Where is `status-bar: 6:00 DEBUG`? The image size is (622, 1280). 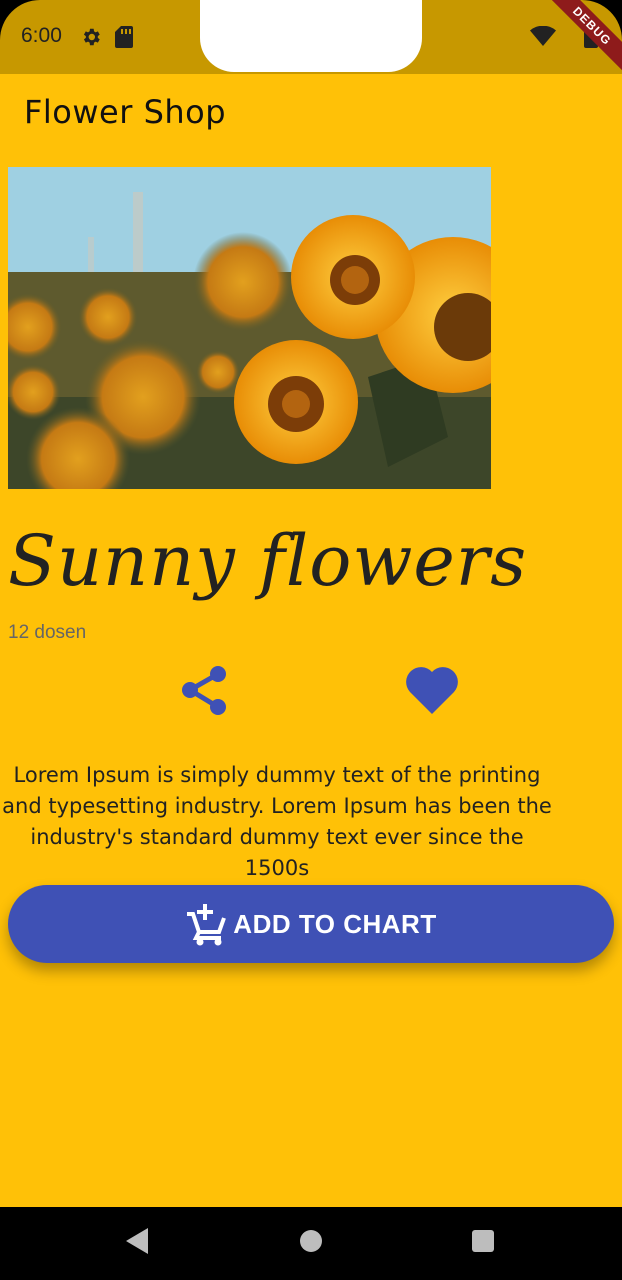
status-bar: 6:00 DEBUG is located at coordinates (311, 38).